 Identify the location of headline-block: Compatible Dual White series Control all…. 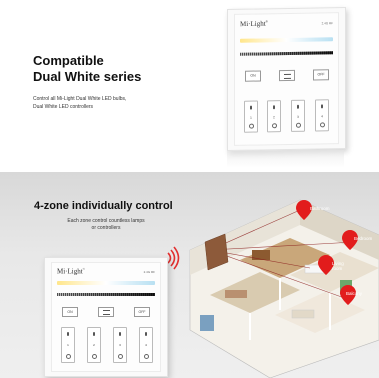
(108, 82).